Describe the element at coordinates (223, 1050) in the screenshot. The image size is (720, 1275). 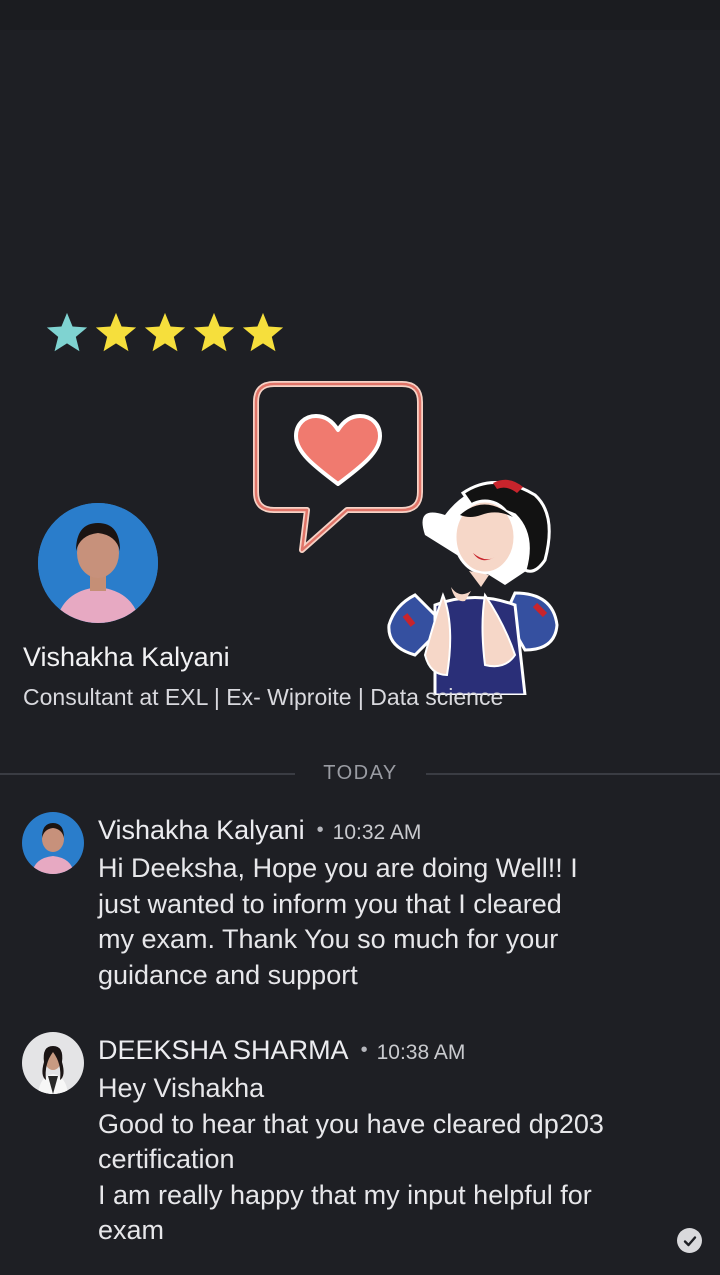
I see `message-sender: DEEKSHA SHARMA` at that location.